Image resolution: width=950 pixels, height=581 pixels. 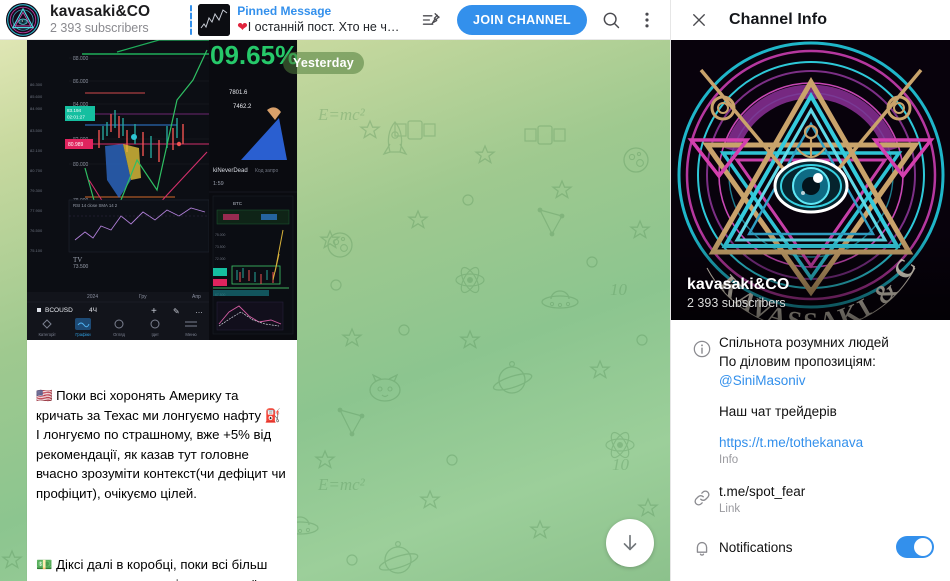 I want to click on close-info-button, so click(x=699, y=20).